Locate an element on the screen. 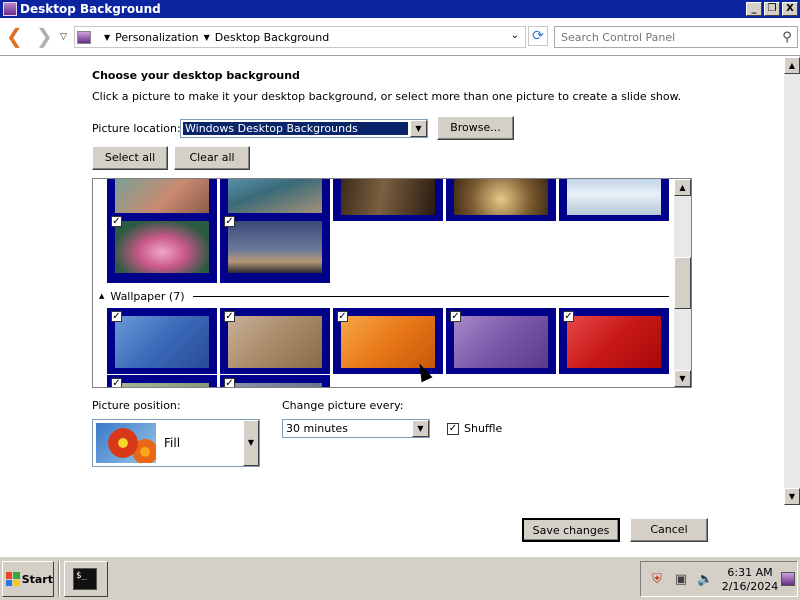  search-box: ⚲ is located at coordinates (676, 37).